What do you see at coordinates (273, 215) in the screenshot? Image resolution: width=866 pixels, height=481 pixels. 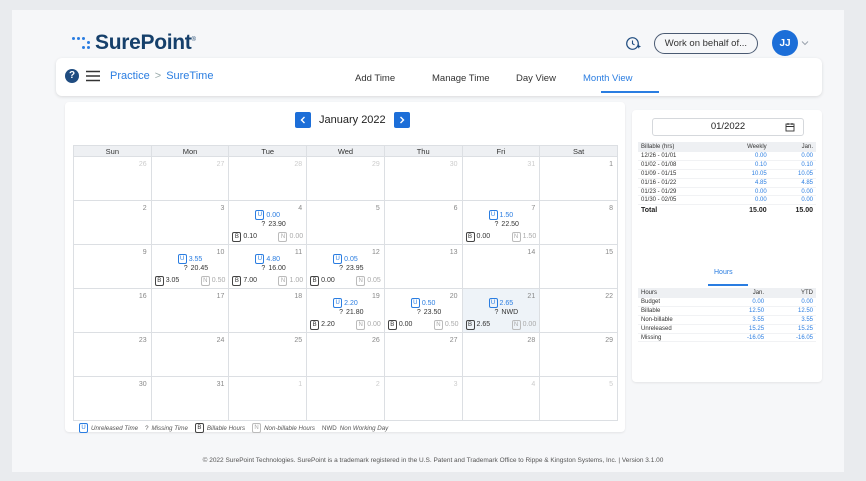 I see `unreleased-value: 0.00` at bounding box center [273, 215].